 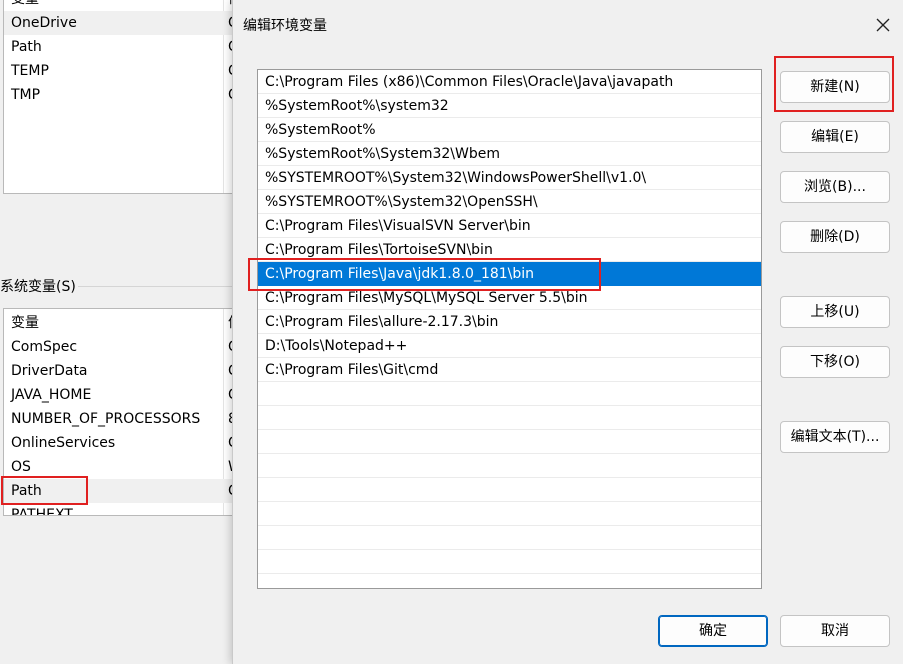 What do you see at coordinates (51, 395) in the screenshot?
I see `variable-name: JAVA_HOME` at bounding box center [51, 395].